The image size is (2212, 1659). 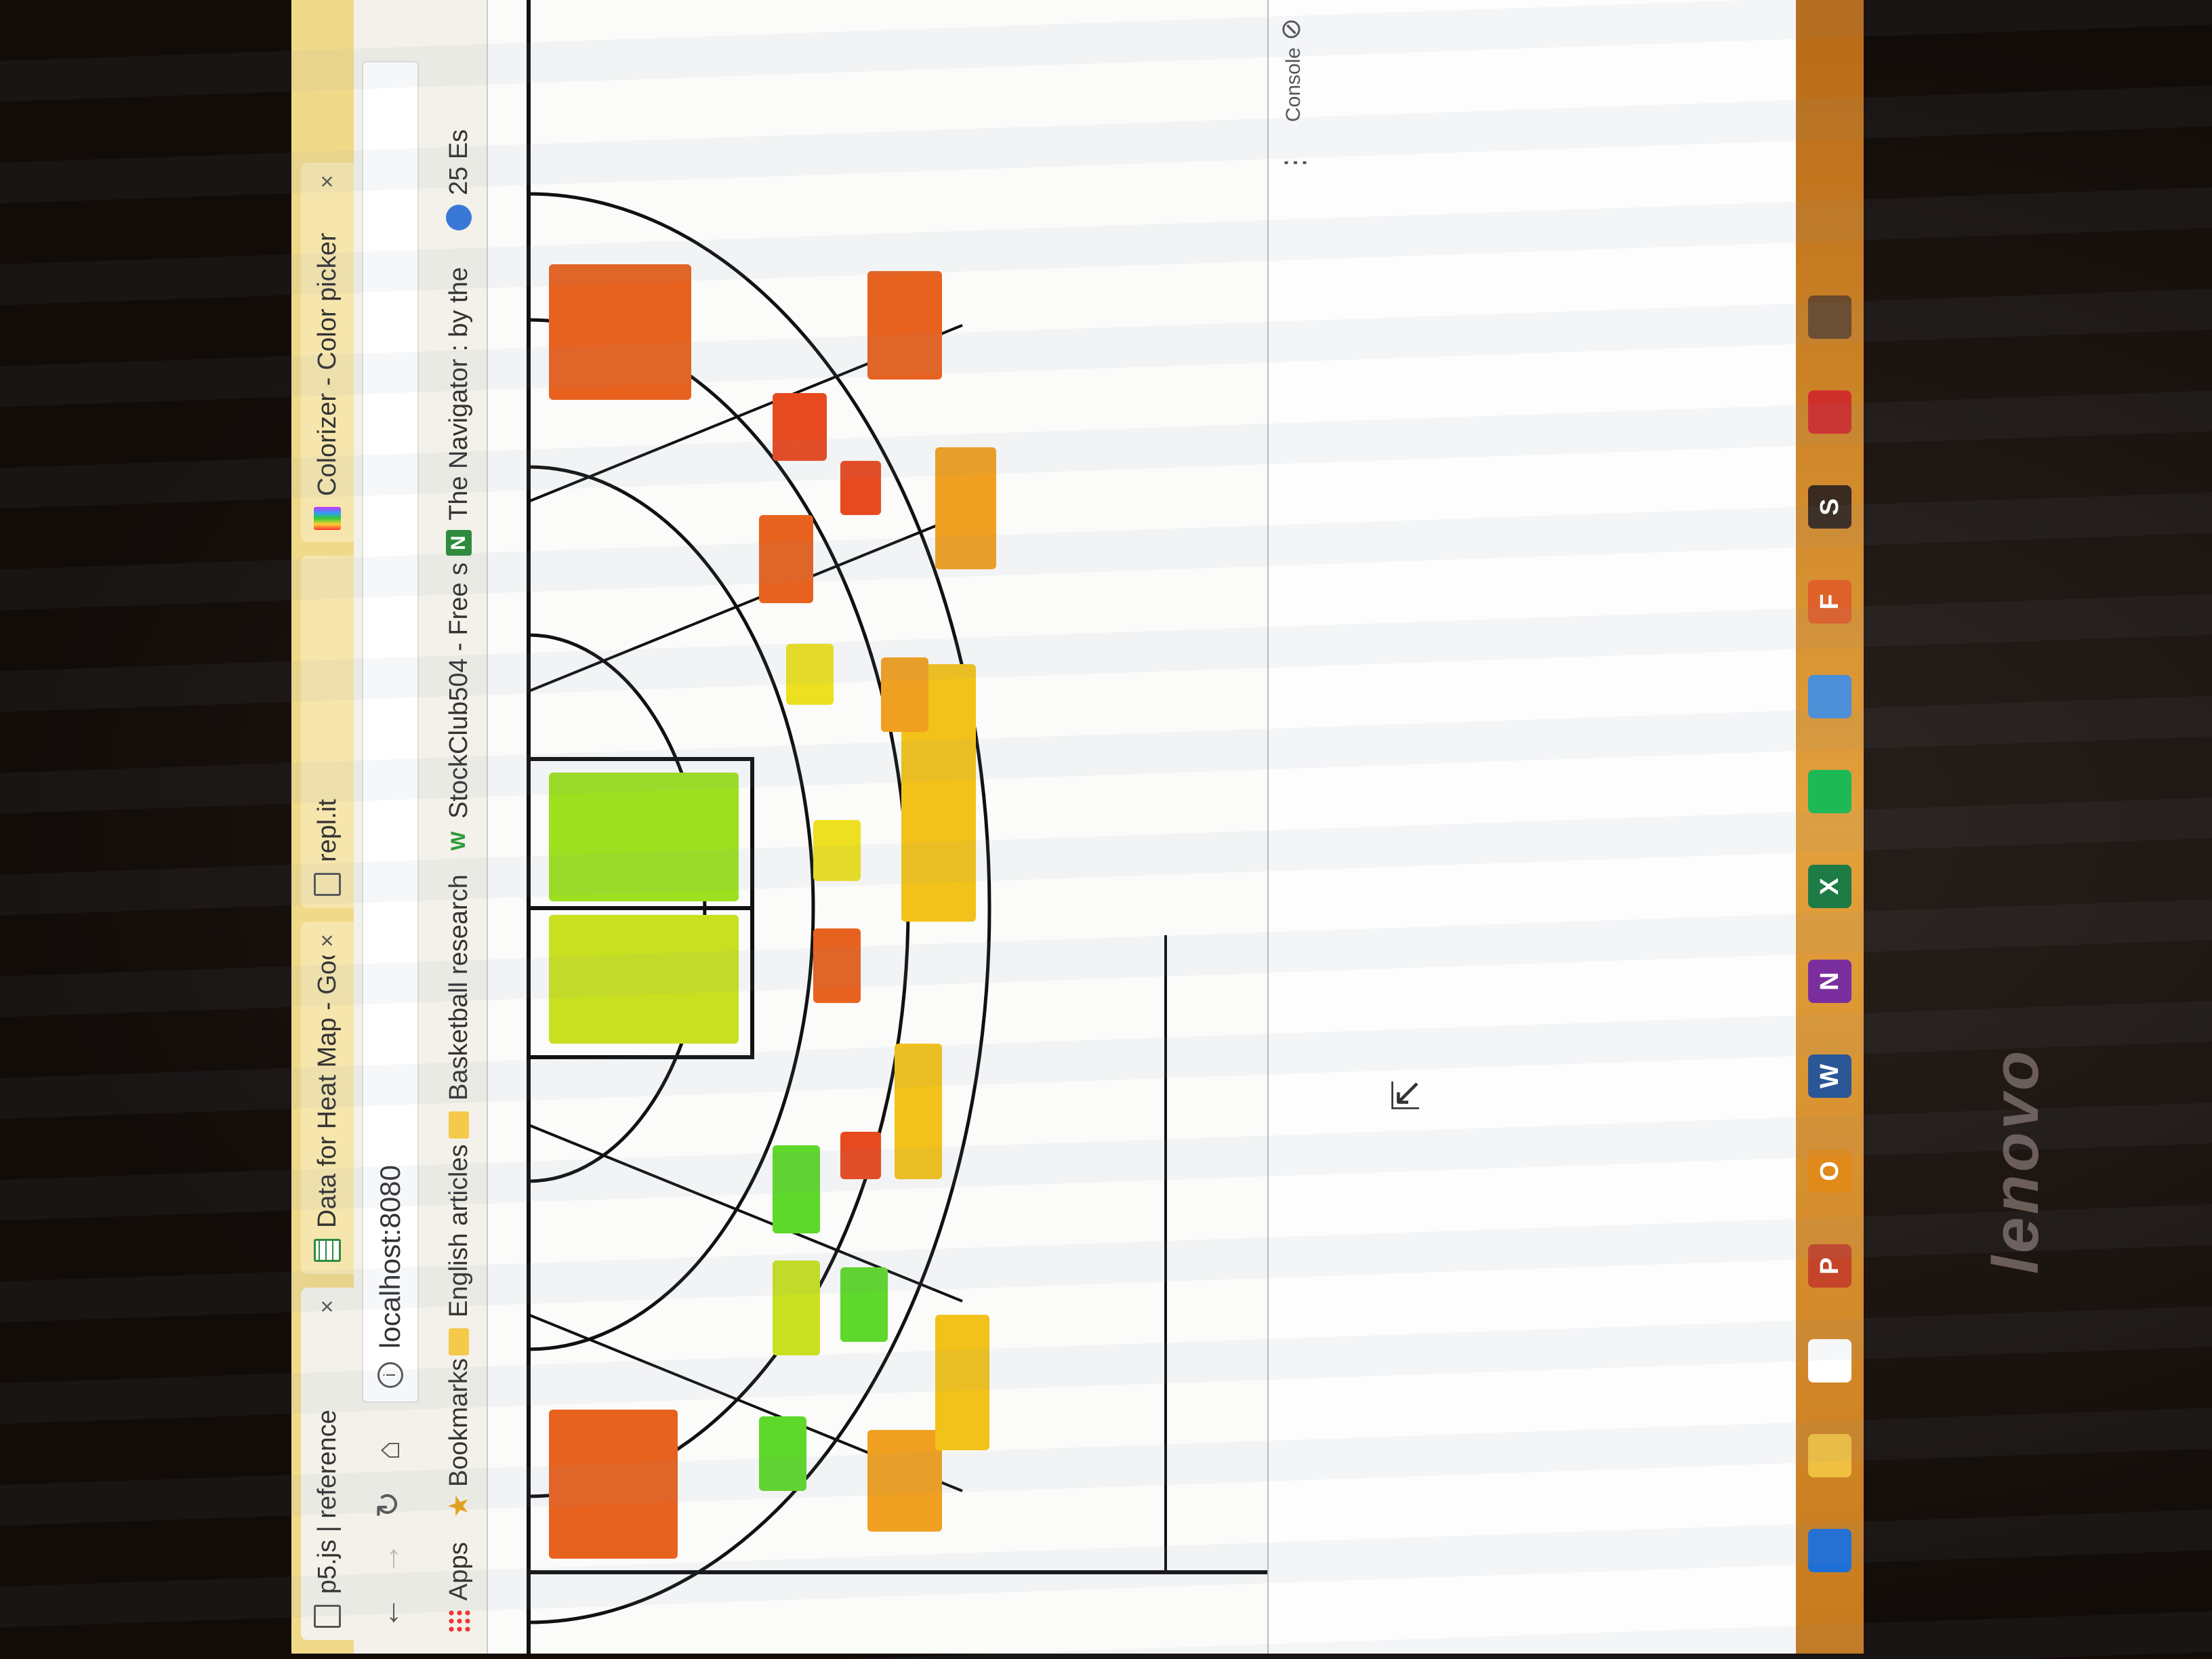 I want to click on onenote-icon: N, so click(x=1829, y=981).